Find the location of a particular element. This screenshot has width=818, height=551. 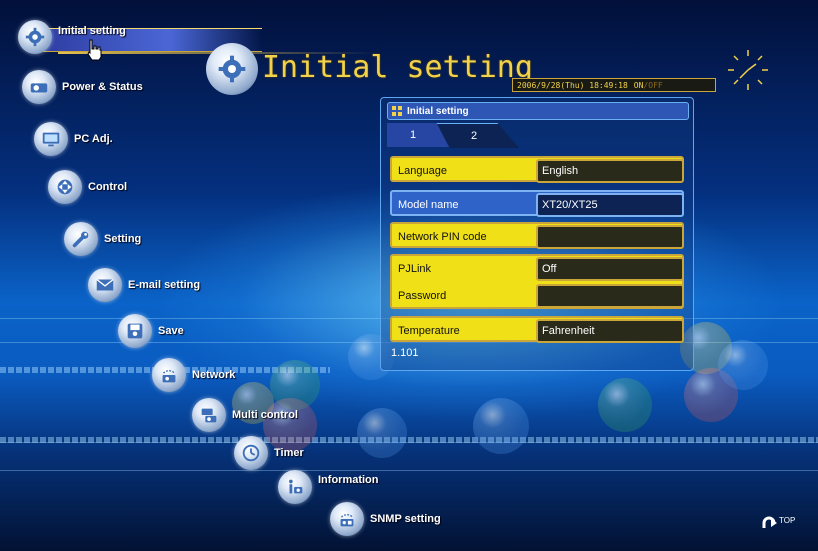

background-dots is located at coordinates (409, 440).